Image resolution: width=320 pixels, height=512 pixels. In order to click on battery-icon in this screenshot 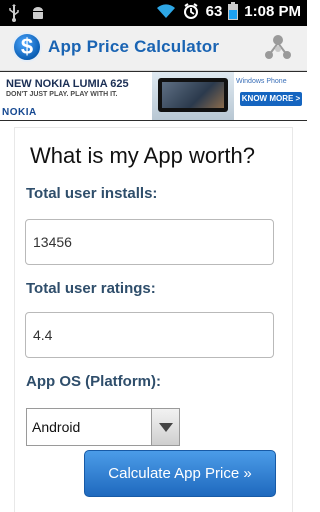, I will do `click(233, 11)`.